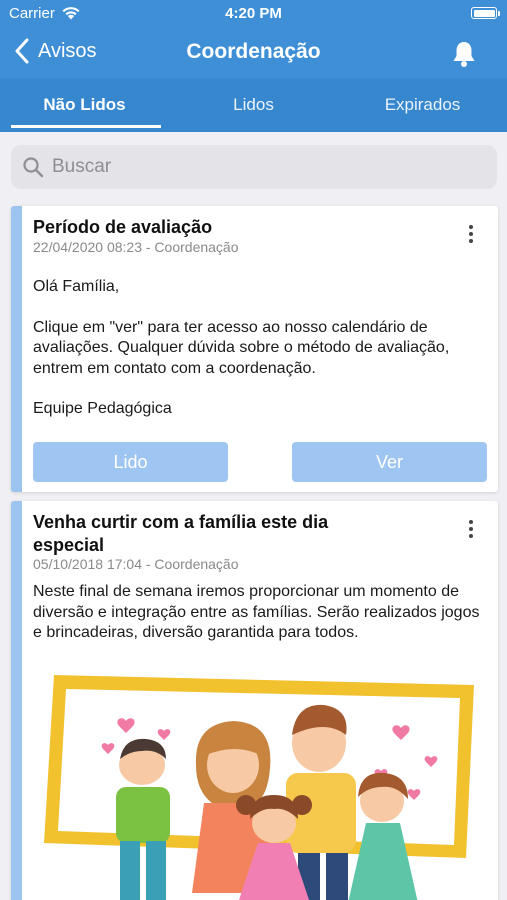  Describe the element at coordinates (389, 462) in the screenshot. I see `view-button: Ver` at that location.